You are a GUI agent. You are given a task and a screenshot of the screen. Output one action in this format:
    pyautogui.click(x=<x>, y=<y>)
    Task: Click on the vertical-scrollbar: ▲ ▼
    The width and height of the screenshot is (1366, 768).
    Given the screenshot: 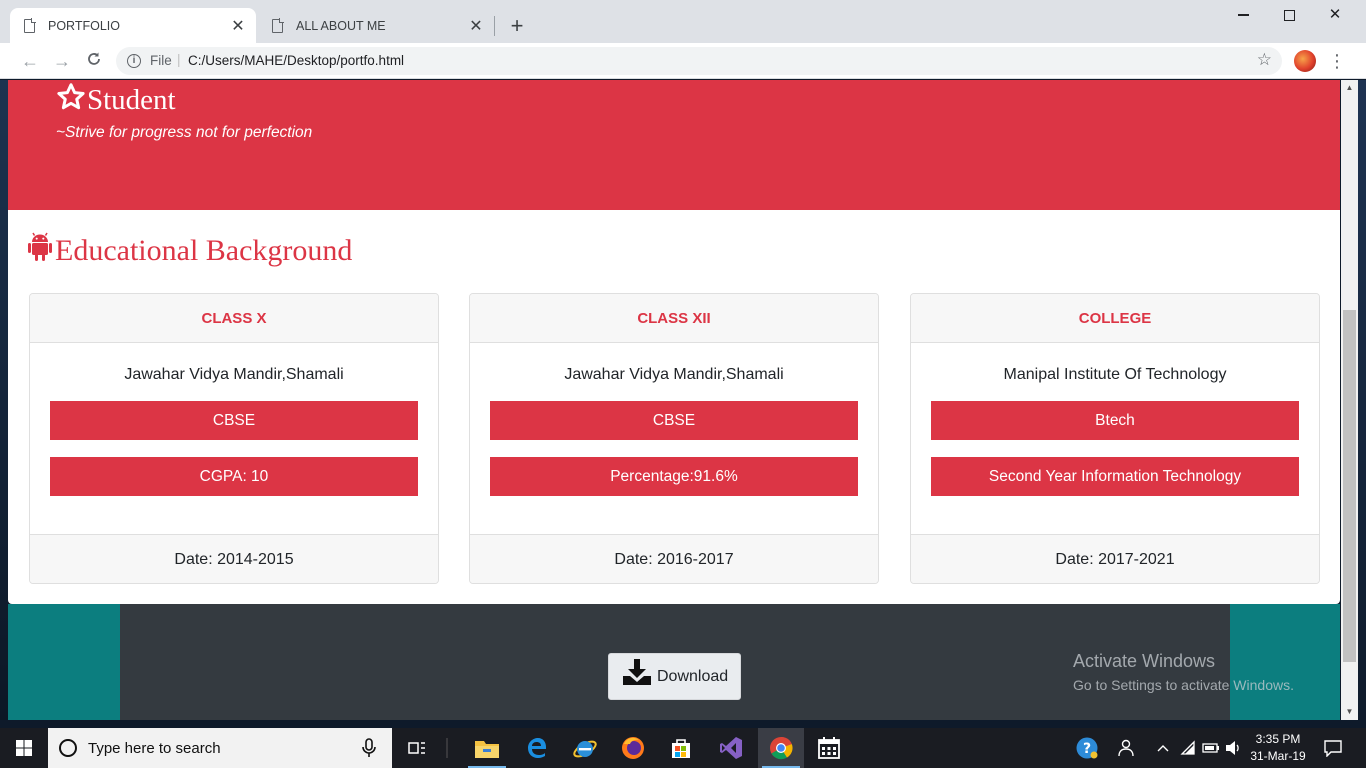 What is the action you would take?
    pyautogui.click(x=1349, y=400)
    